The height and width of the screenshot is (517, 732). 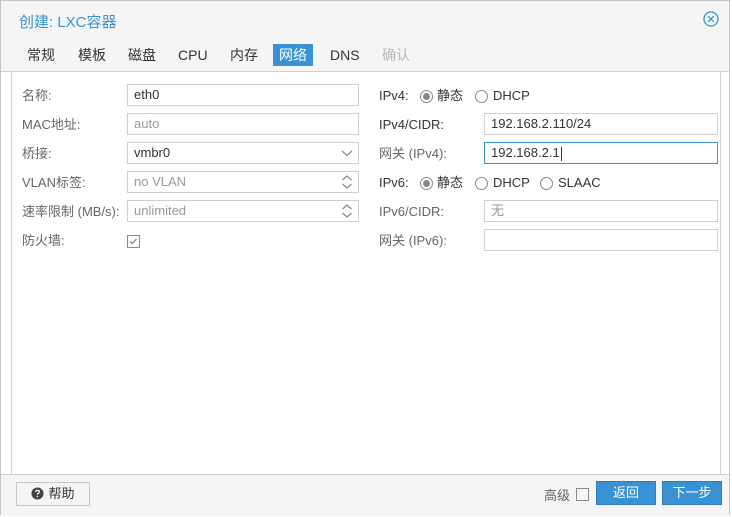 What do you see at coordinates (481, 183) in the screenshot?
I see `ipv6-dhcp-radio` at bounding box center [481, 183].